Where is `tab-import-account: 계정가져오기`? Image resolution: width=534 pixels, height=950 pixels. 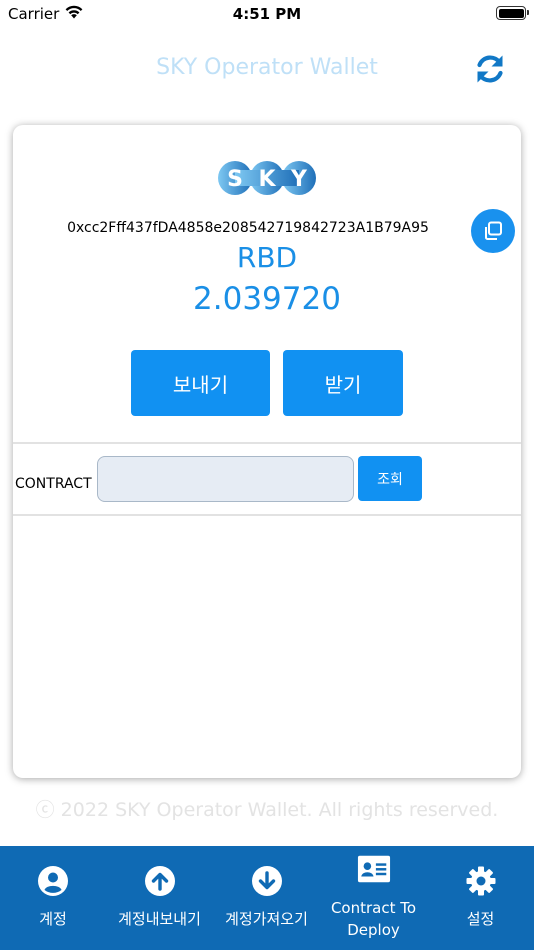 tab-import-account: 계정가져오기 is located at coordinates (266, 898).